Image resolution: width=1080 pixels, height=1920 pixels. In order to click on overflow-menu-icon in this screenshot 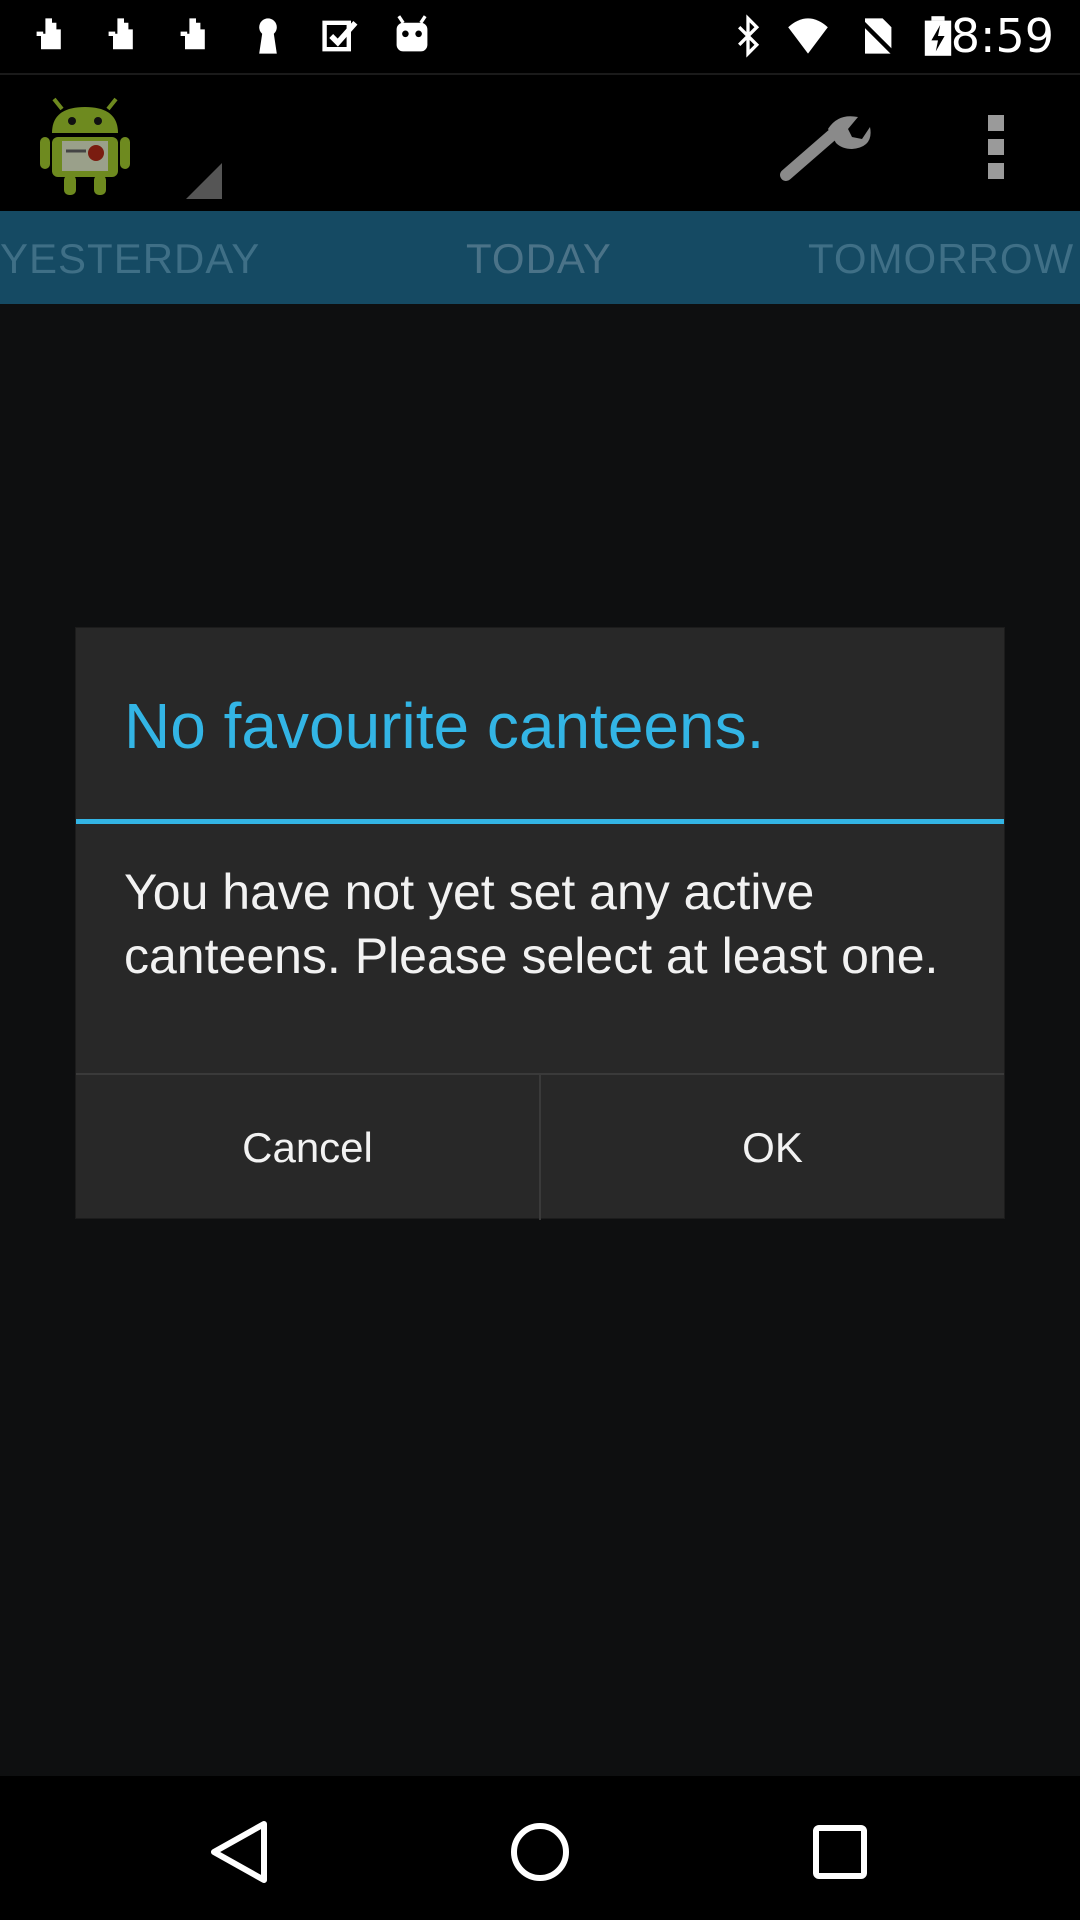, I will do `click(996, 147)`.